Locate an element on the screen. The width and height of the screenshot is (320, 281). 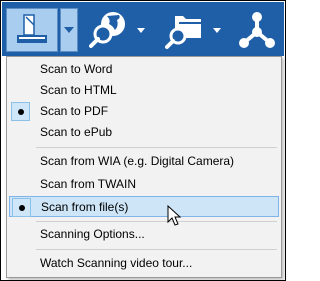
folder-search-button is located at coordinates (185, 30).